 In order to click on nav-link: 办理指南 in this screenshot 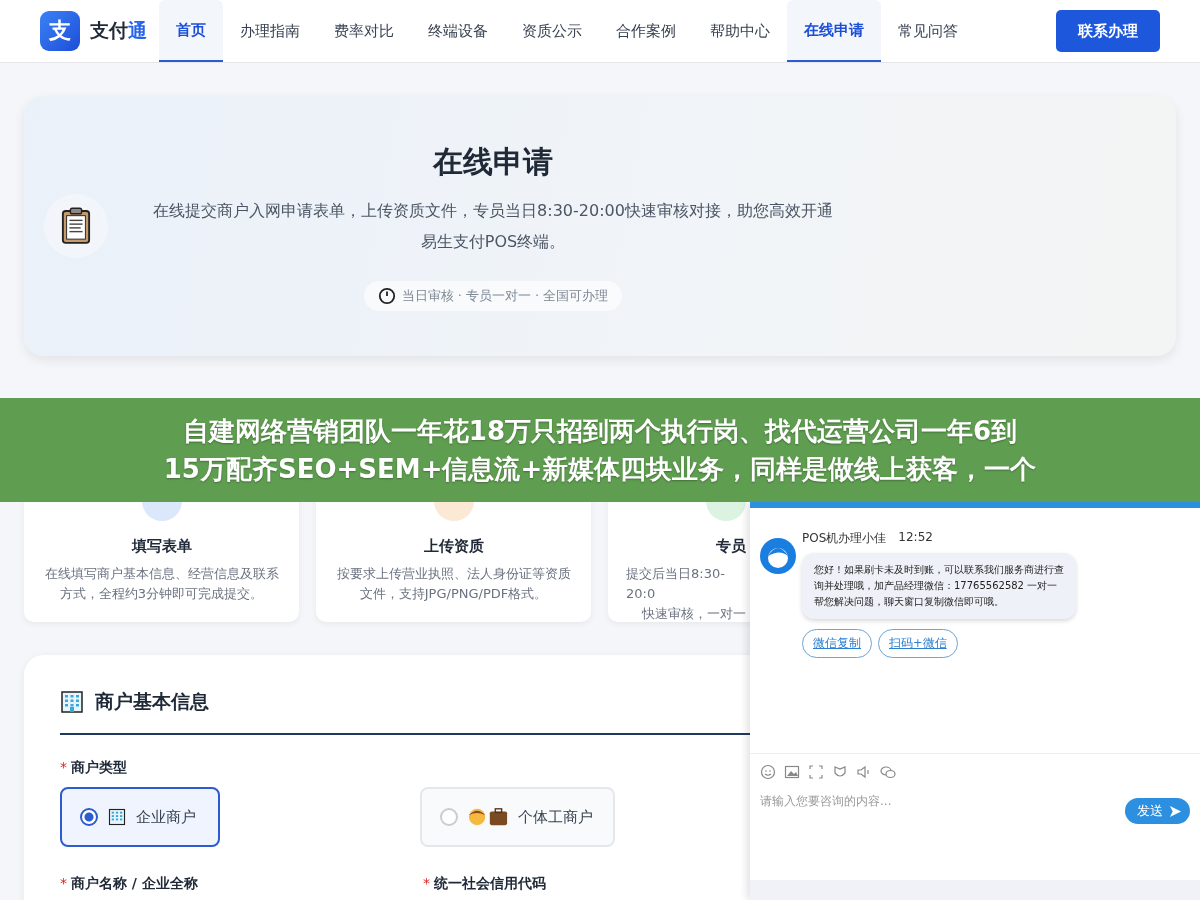, I will do `click(270, 31)`.